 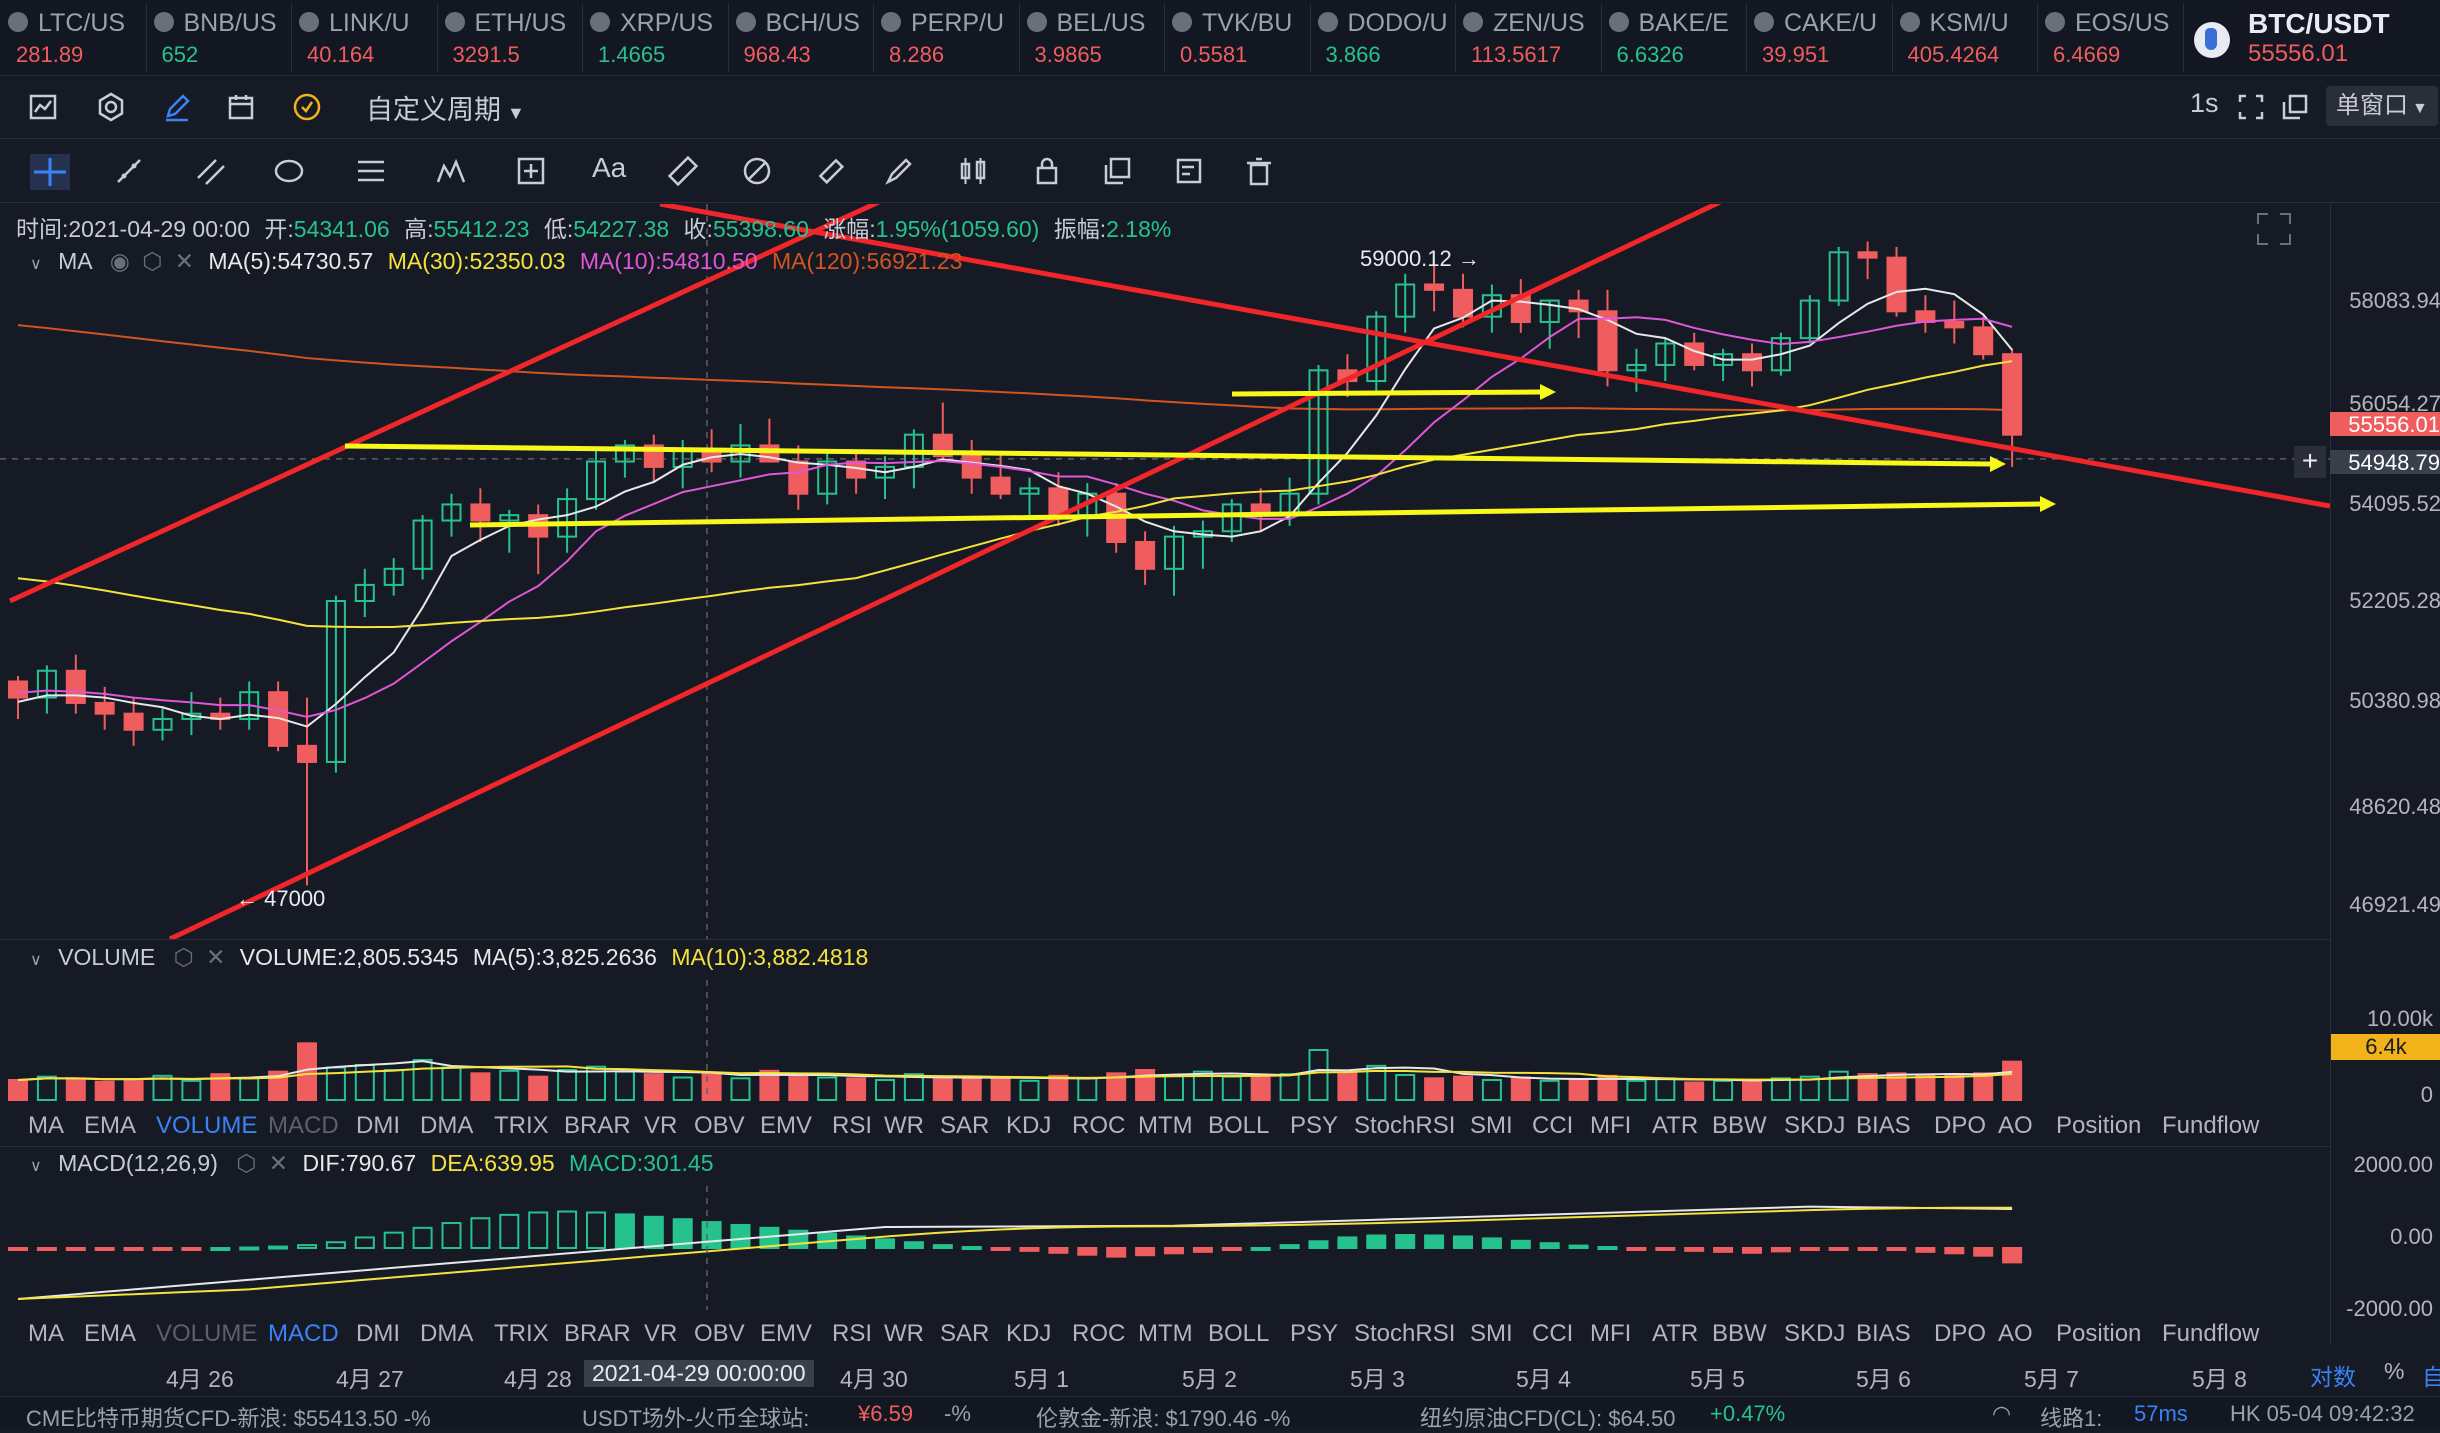 I want to click on ticker-item: BCH/US 968.43, so click(x=801, y=38).